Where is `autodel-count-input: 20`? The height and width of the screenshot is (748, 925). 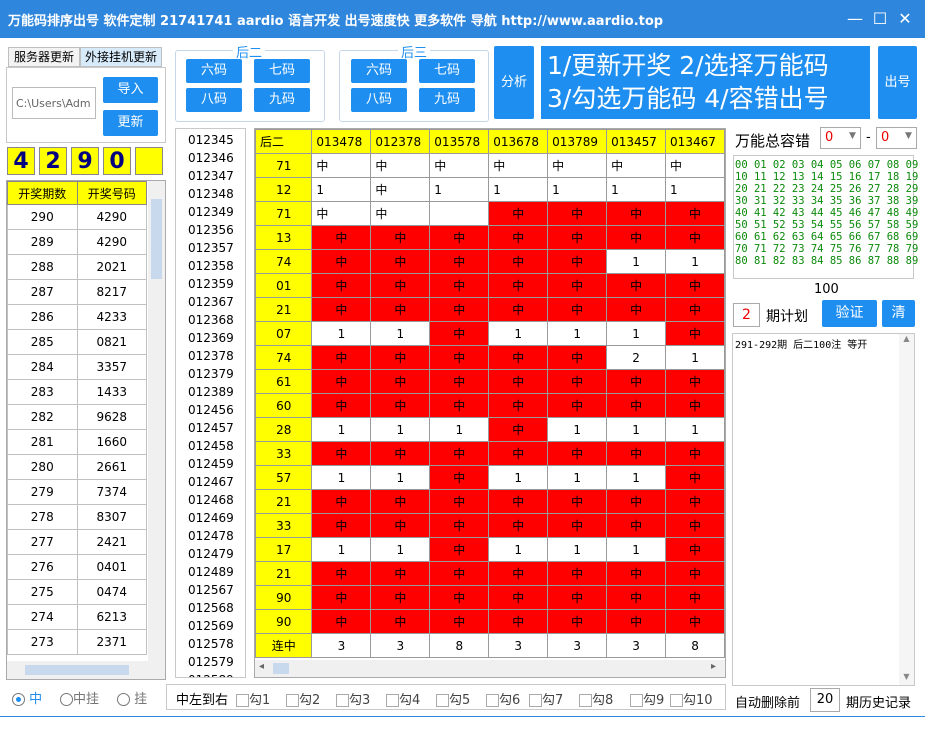
autodel-count-input: 20 is located at coordinates (825, 700).